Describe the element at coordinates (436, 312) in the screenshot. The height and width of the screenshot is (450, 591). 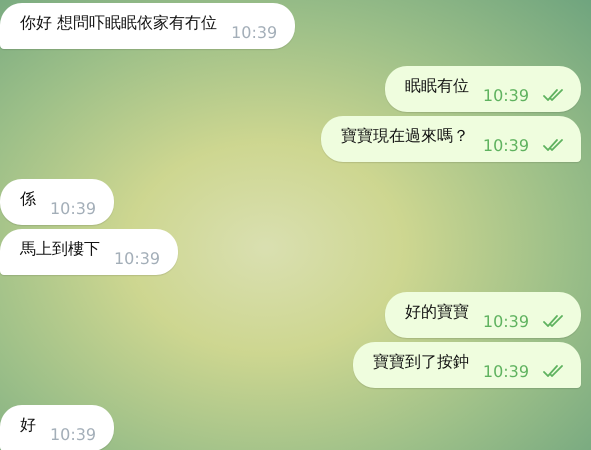
I see `message-text: 好的寶寶` at that location.